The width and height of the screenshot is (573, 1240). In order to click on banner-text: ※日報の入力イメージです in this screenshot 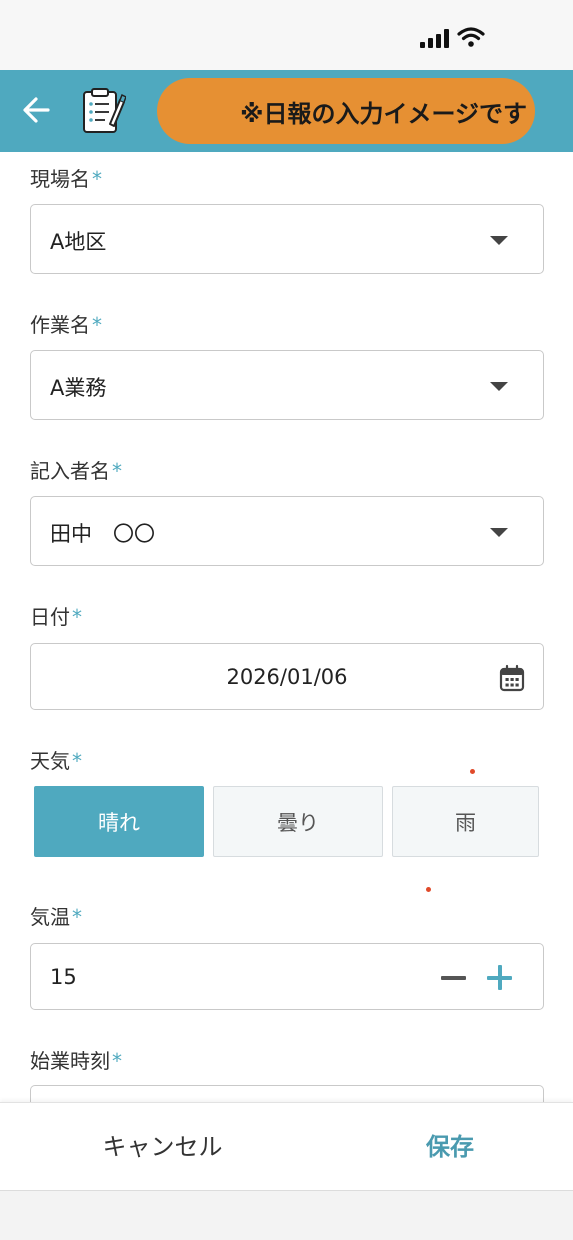, I will do `click(383, 113)`.